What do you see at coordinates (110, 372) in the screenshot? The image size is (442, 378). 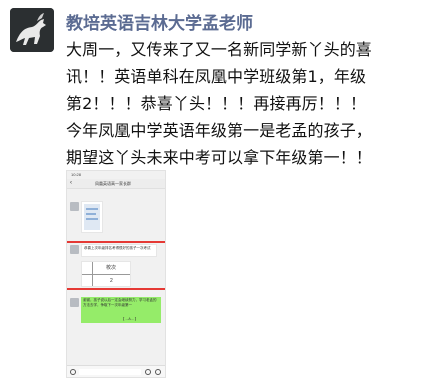 I see `message-input` at bounding box center [110, 372].